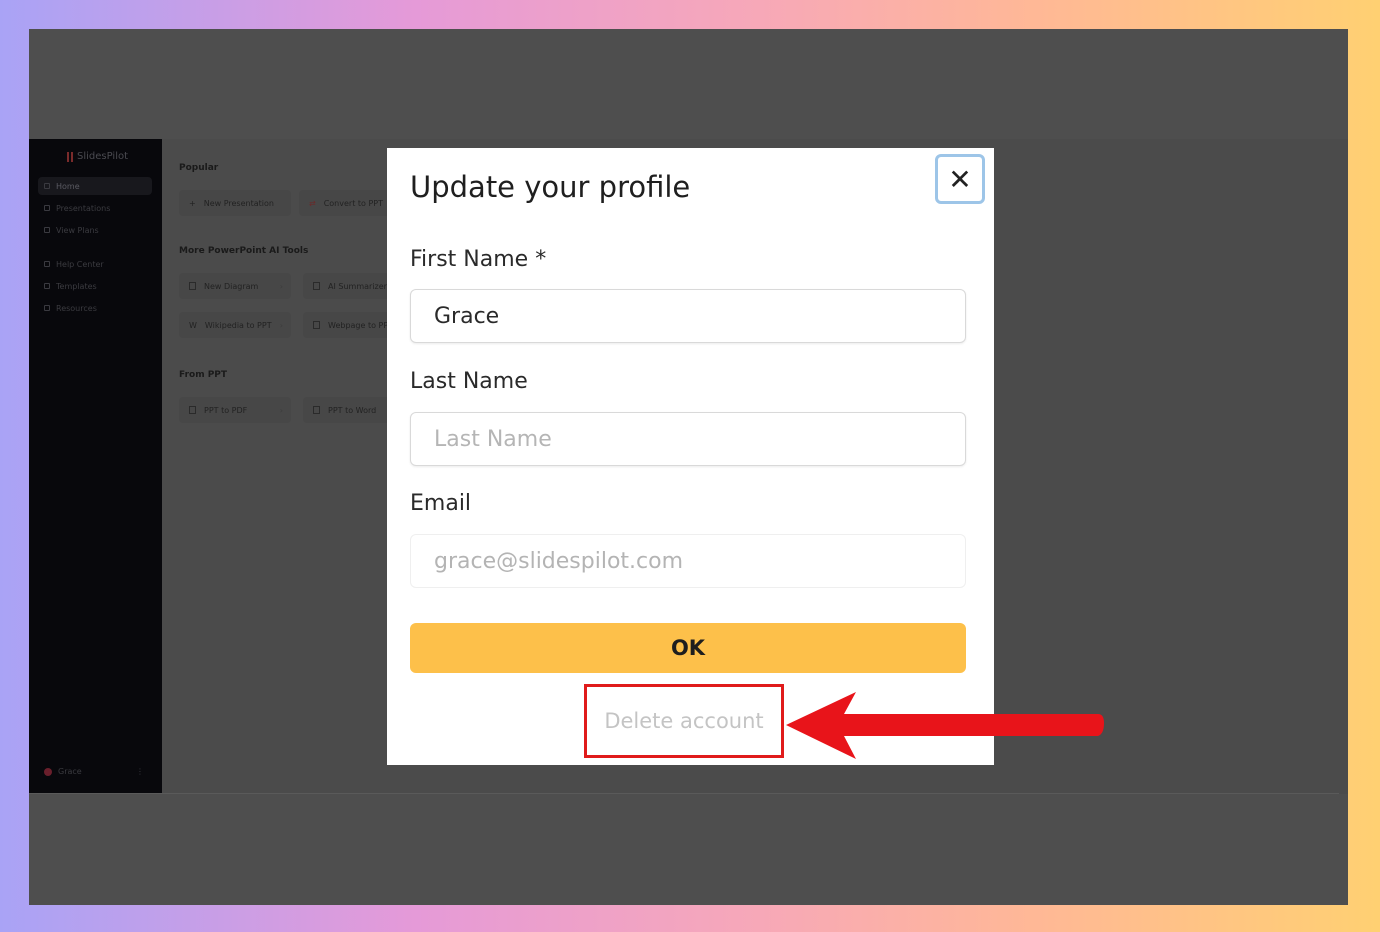 Image resolution: width=1380 pixels, height=932 pixels. I want to click on last-name-field, so click(688, 439).